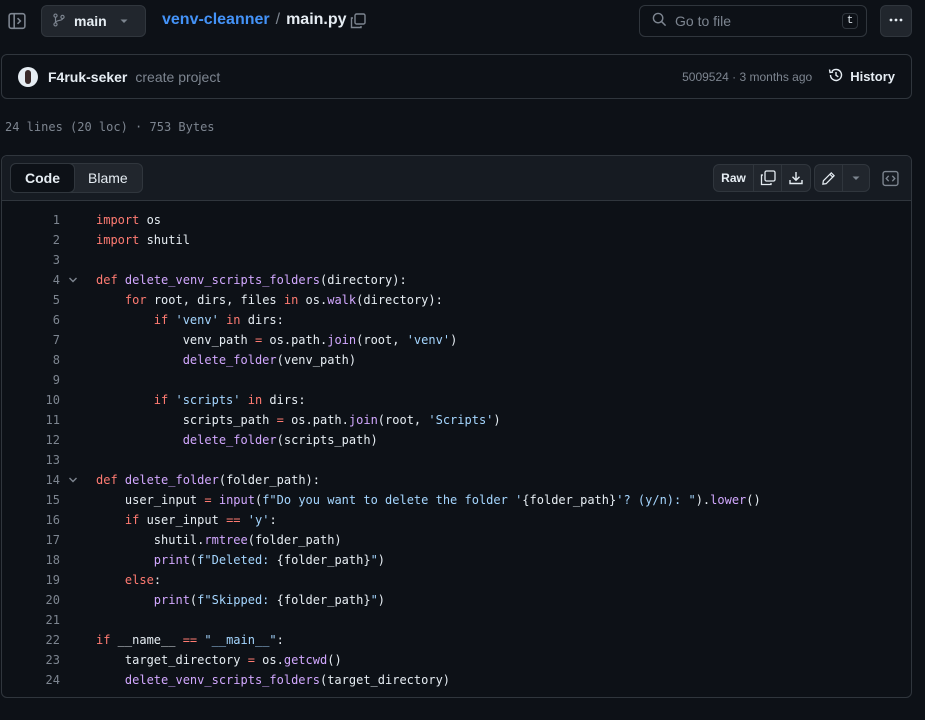  What do you see at coordinates (31, 380) in the screenshot?
I see `line-number: 9` at bounding box center [31, 380].